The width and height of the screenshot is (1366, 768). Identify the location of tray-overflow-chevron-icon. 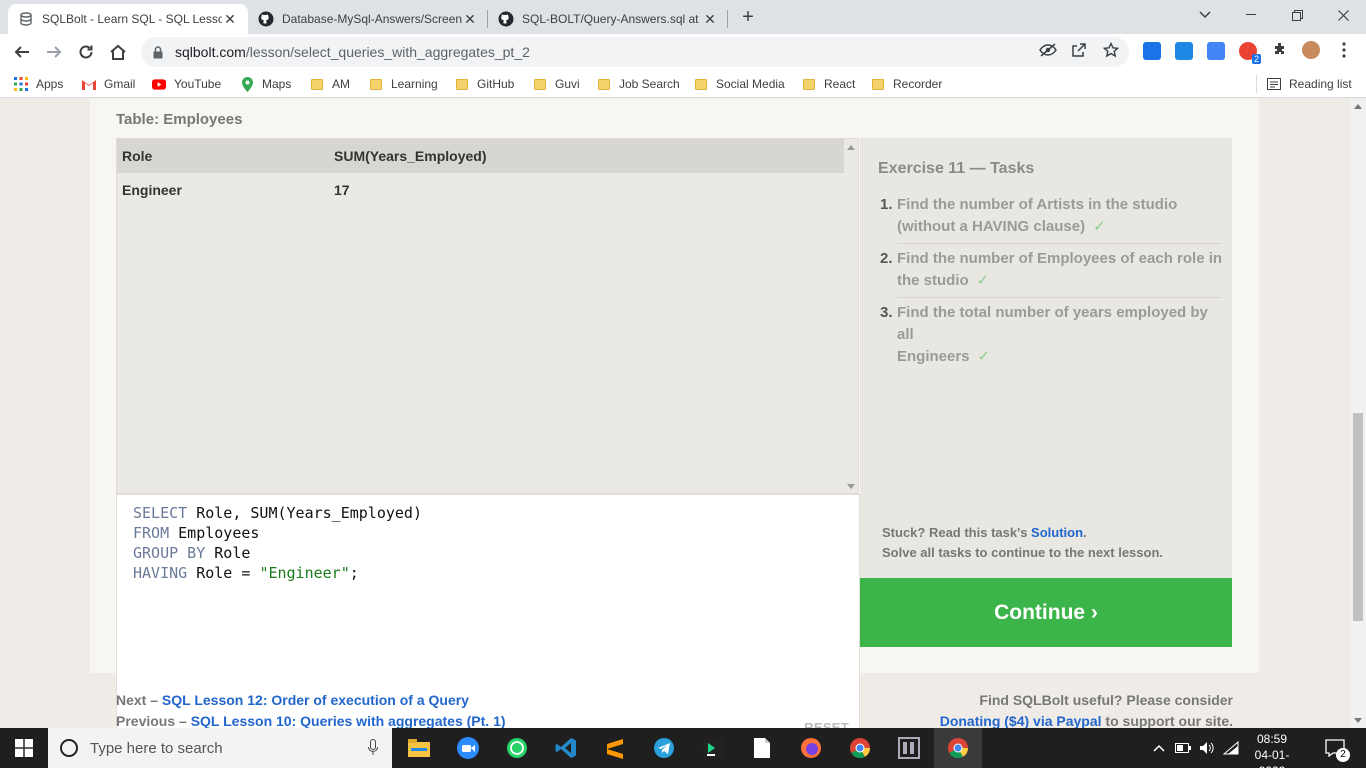
(1159, 748).